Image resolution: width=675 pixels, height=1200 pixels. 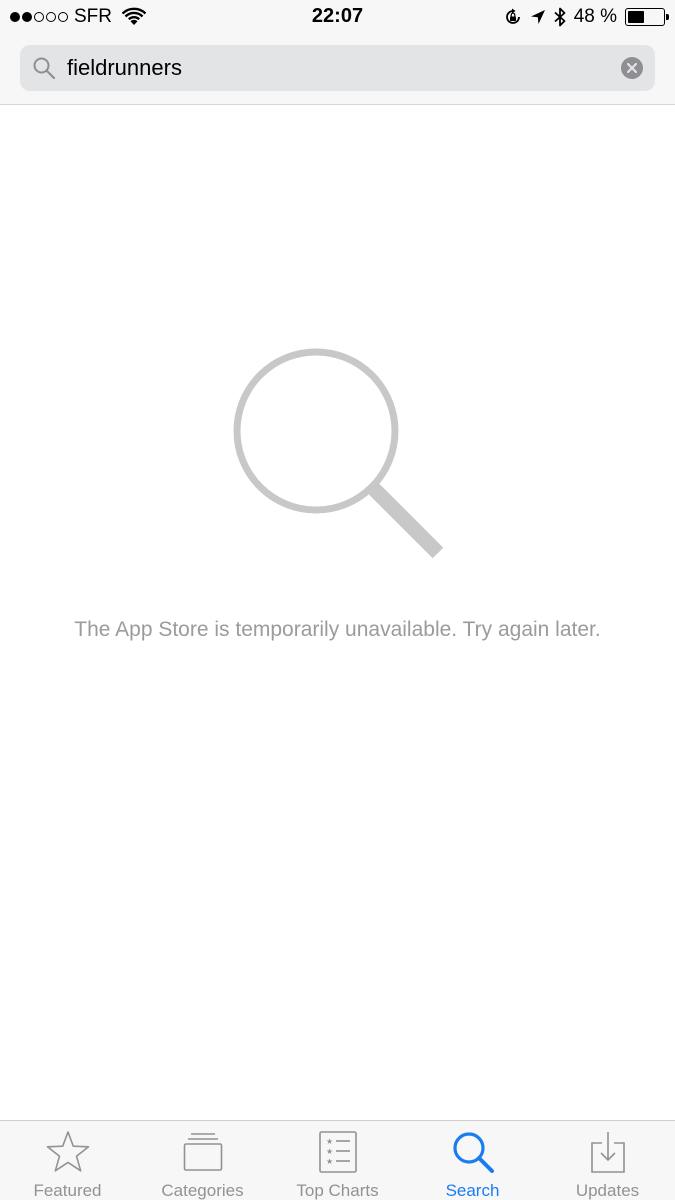 What do you see at coordinates (608, 1152) in the screenshot?
I see `updates-icon` at bounding box center [608, 1152].